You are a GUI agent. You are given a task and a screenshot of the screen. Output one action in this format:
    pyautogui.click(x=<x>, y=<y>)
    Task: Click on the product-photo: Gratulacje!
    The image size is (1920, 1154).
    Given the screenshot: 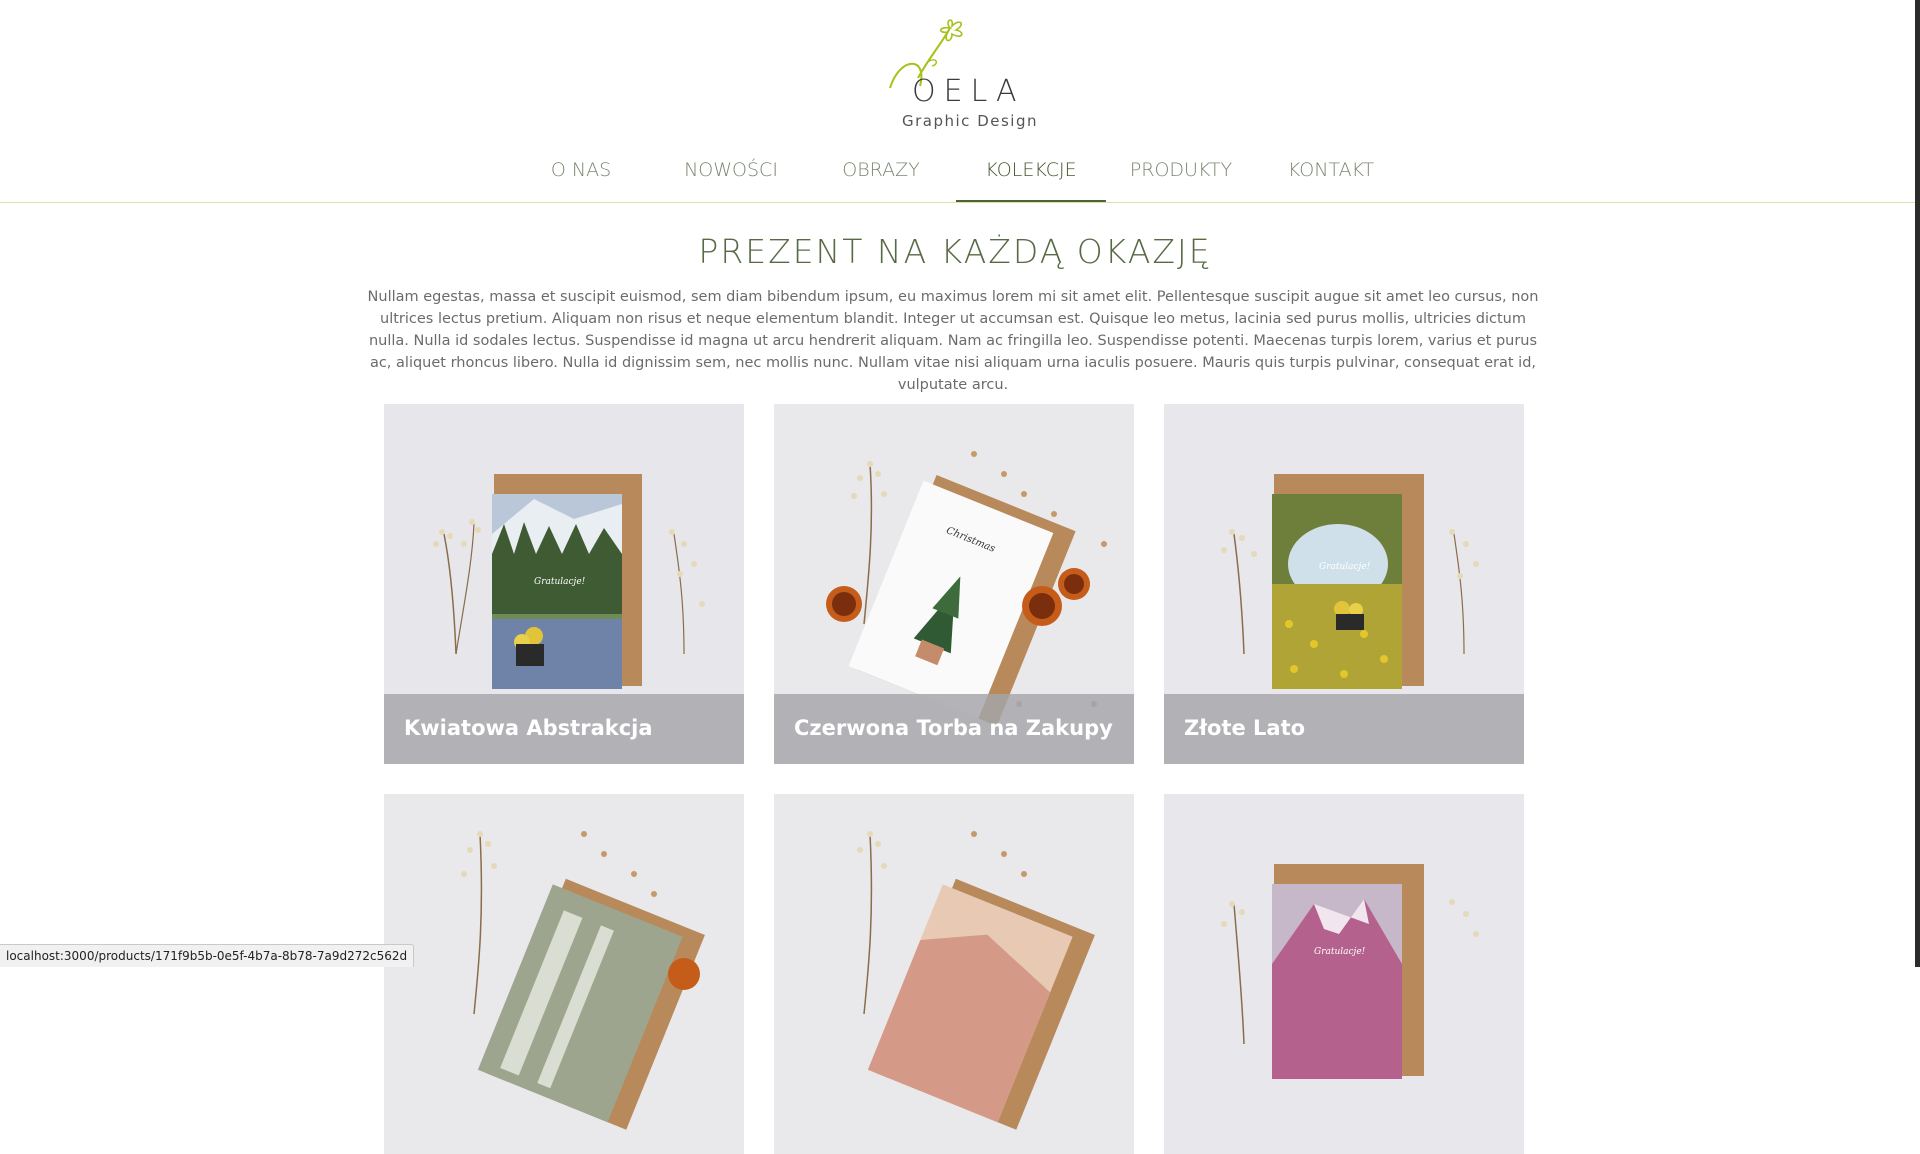 What is the action you would take?
    pyautogui.click(x=1344, y=974)
    